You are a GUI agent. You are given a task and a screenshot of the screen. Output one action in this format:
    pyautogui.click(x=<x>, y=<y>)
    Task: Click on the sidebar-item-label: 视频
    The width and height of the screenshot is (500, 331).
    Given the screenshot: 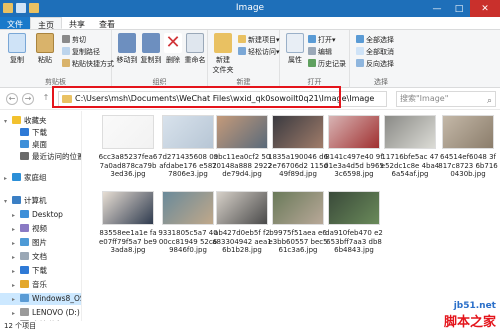 What is the action you would take?
    pyautogui.click(x=39, y=228)
    